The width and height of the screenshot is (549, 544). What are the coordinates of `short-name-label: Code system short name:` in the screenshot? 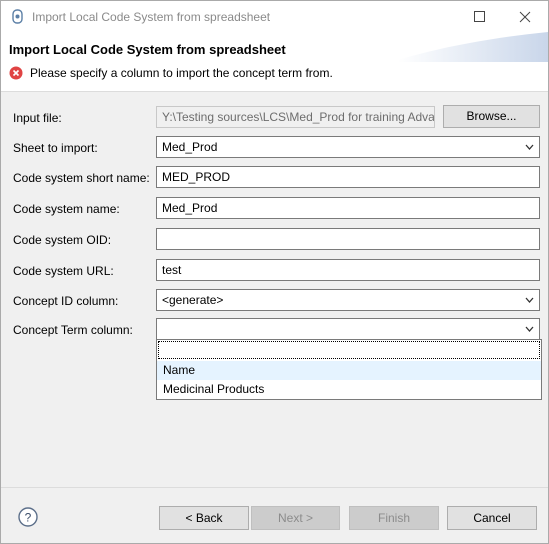 It's located at (81, 178).